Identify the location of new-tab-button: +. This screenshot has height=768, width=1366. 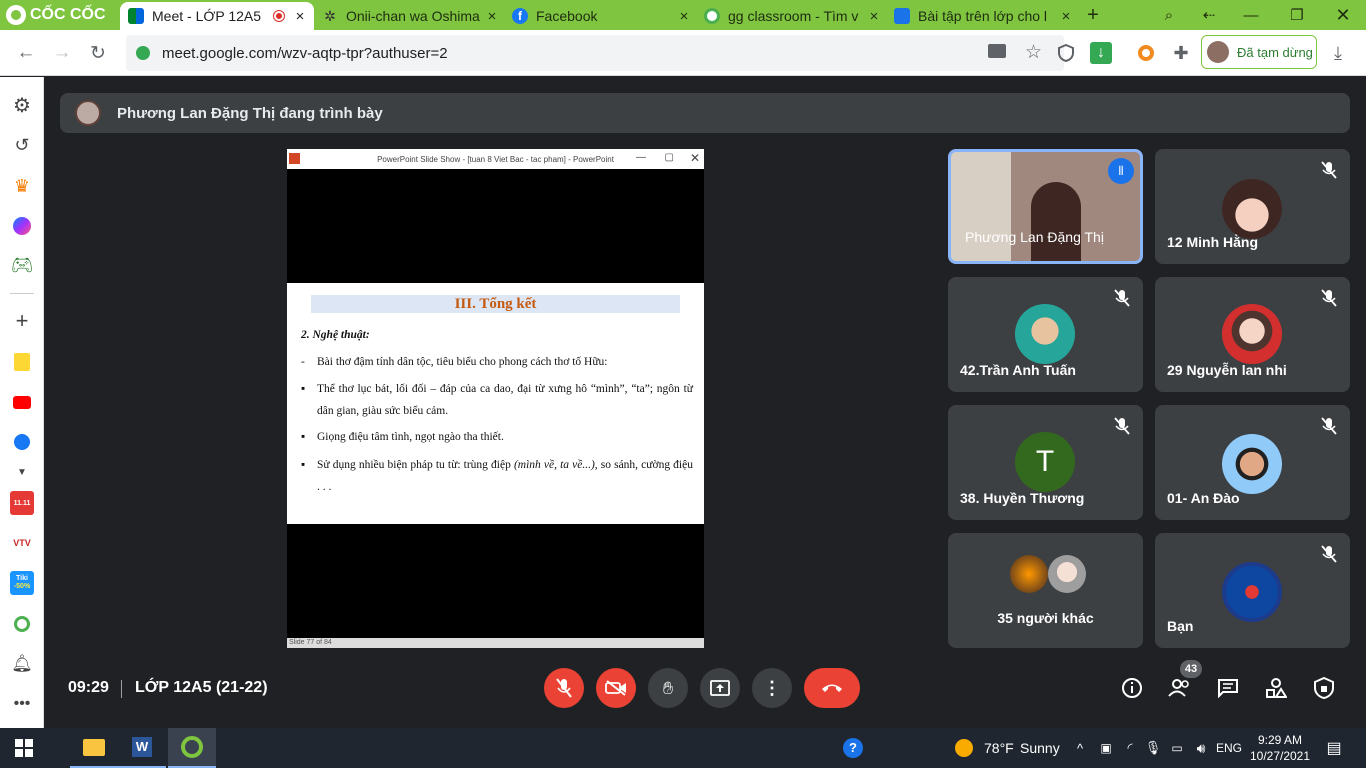
(1093, 15).